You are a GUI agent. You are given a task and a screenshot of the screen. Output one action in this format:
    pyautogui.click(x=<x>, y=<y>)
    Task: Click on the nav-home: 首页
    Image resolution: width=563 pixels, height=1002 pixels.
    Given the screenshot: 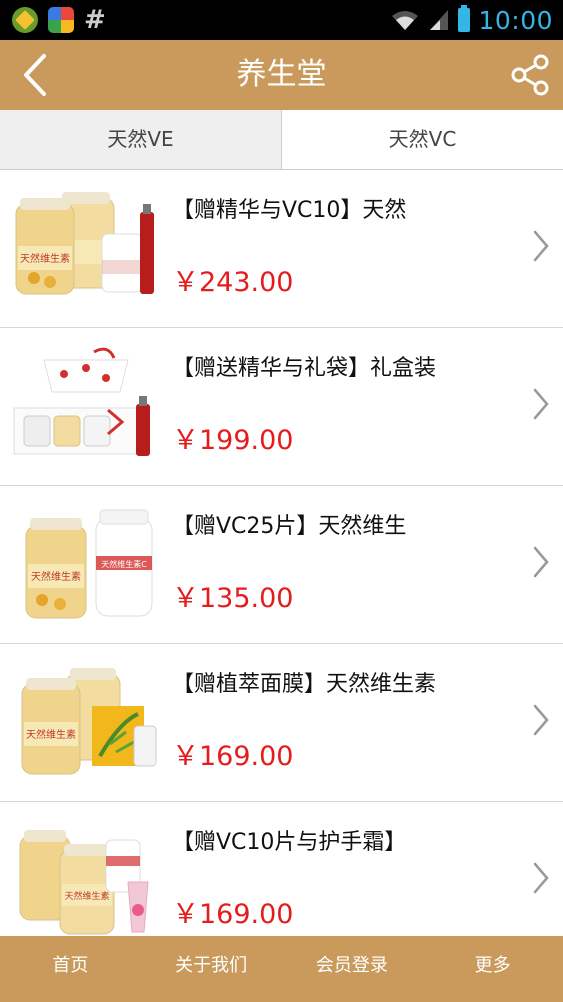 What is the action you would take?
    pyautogui.click(x=70, y=969)
    